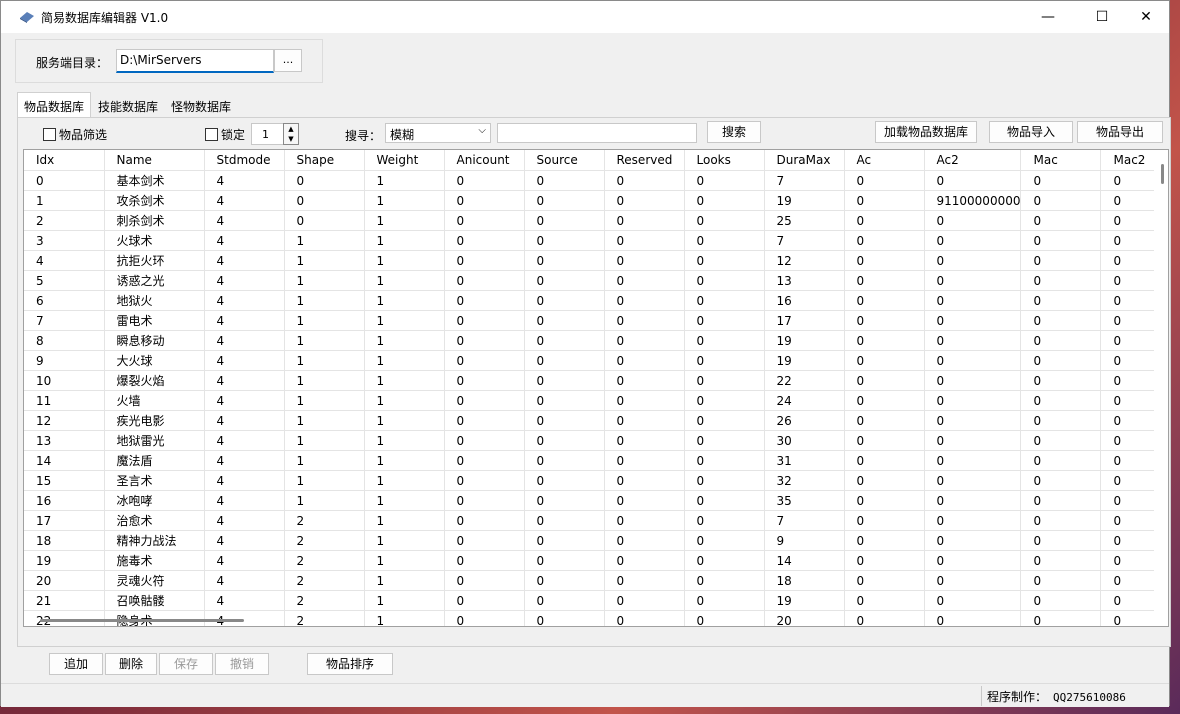 The width and height of the screenshot is (1180, 714). What do you see at coordinates (154, 200) in the screenshot?
I see `table-cell: 攻杀剑术` at bounding box center [154, 200].